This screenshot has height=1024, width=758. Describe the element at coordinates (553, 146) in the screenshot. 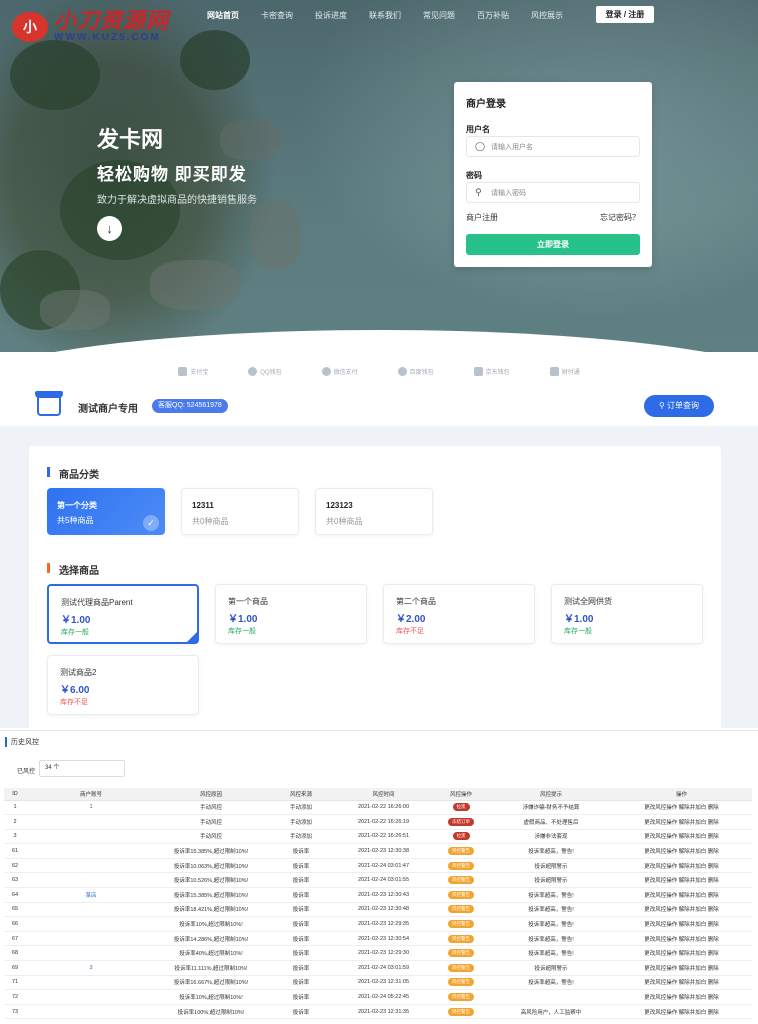

I see `username-field: ◯ 请输入用户名` at that location.